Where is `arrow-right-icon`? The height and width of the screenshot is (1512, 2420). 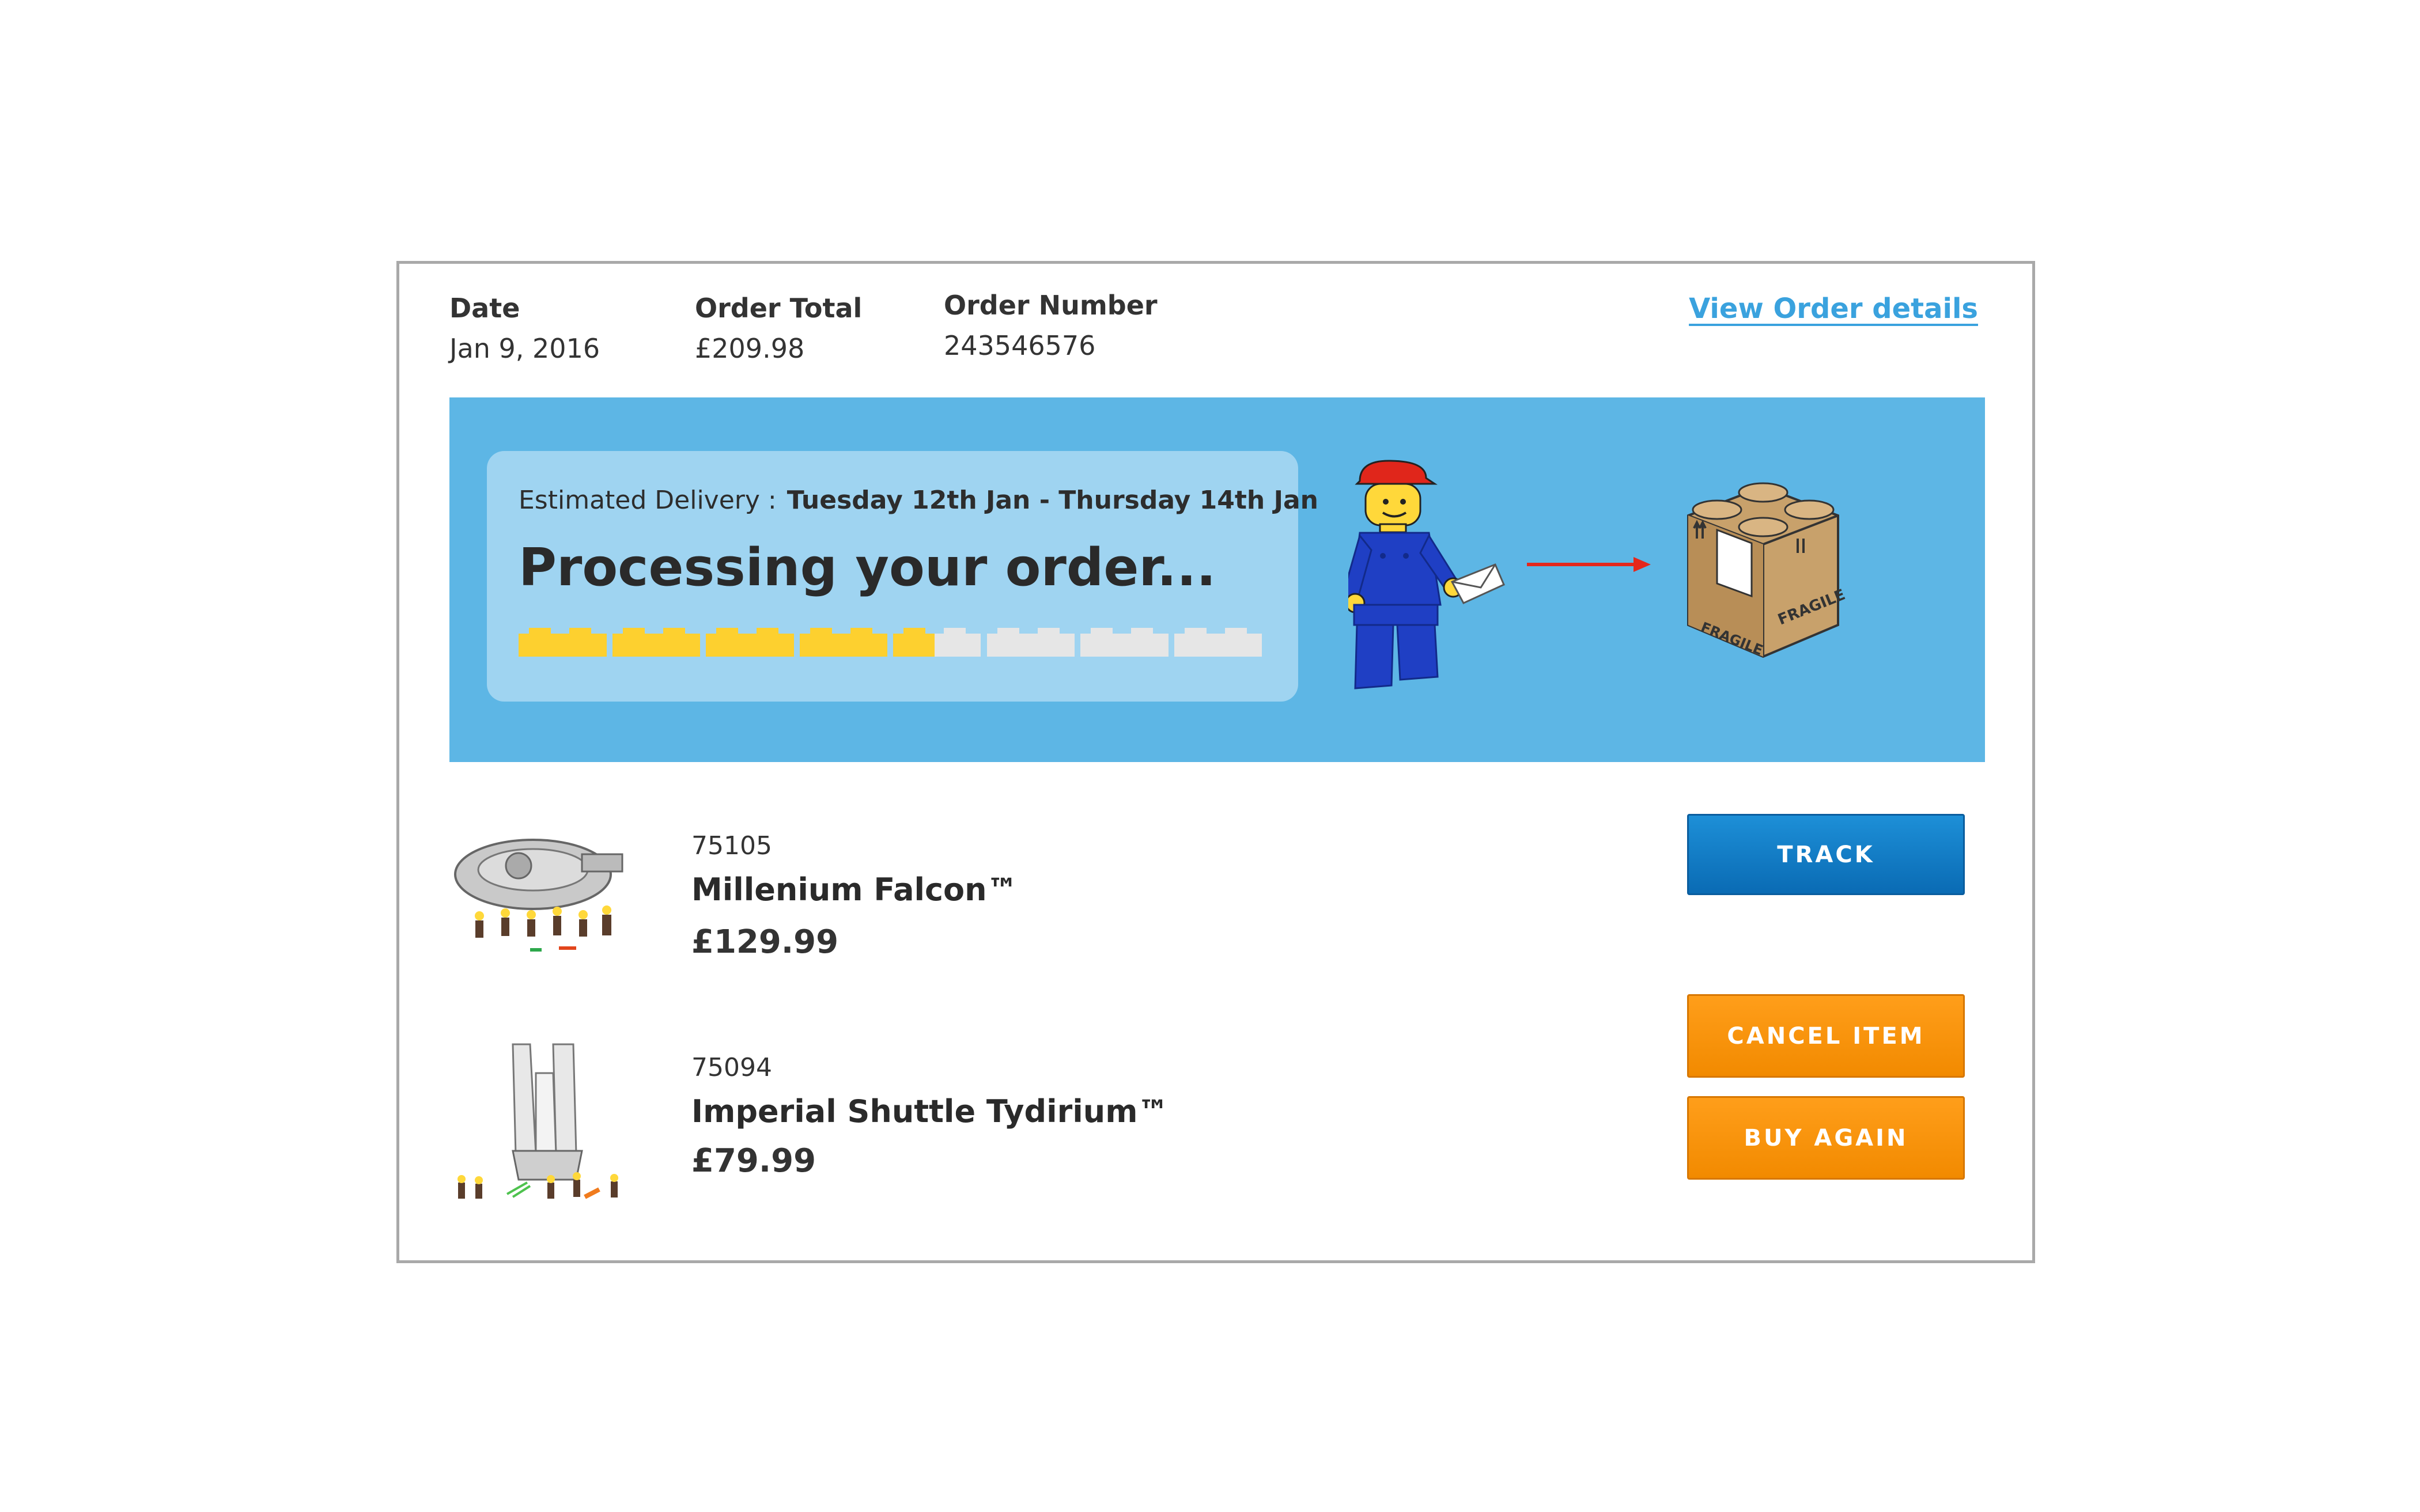
arrow-right-icon is located at coordinates (1589, 564).